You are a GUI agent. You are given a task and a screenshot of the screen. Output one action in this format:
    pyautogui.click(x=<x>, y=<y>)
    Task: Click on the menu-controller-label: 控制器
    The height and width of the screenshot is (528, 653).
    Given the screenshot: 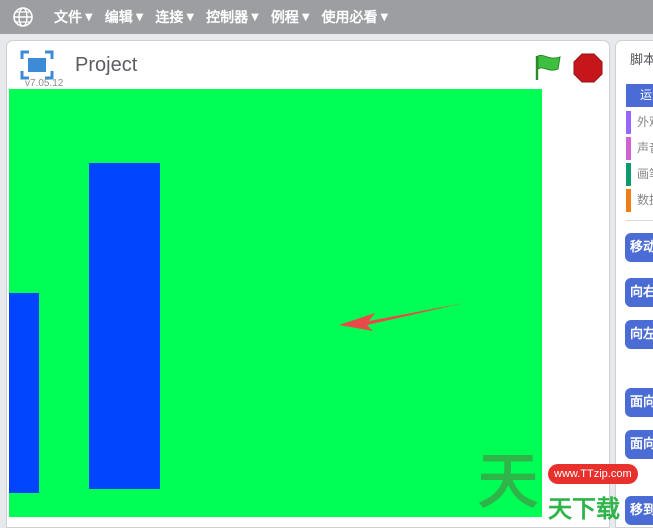 What is the action you would take?
    pyautogui.click(x=227, y=18)
    